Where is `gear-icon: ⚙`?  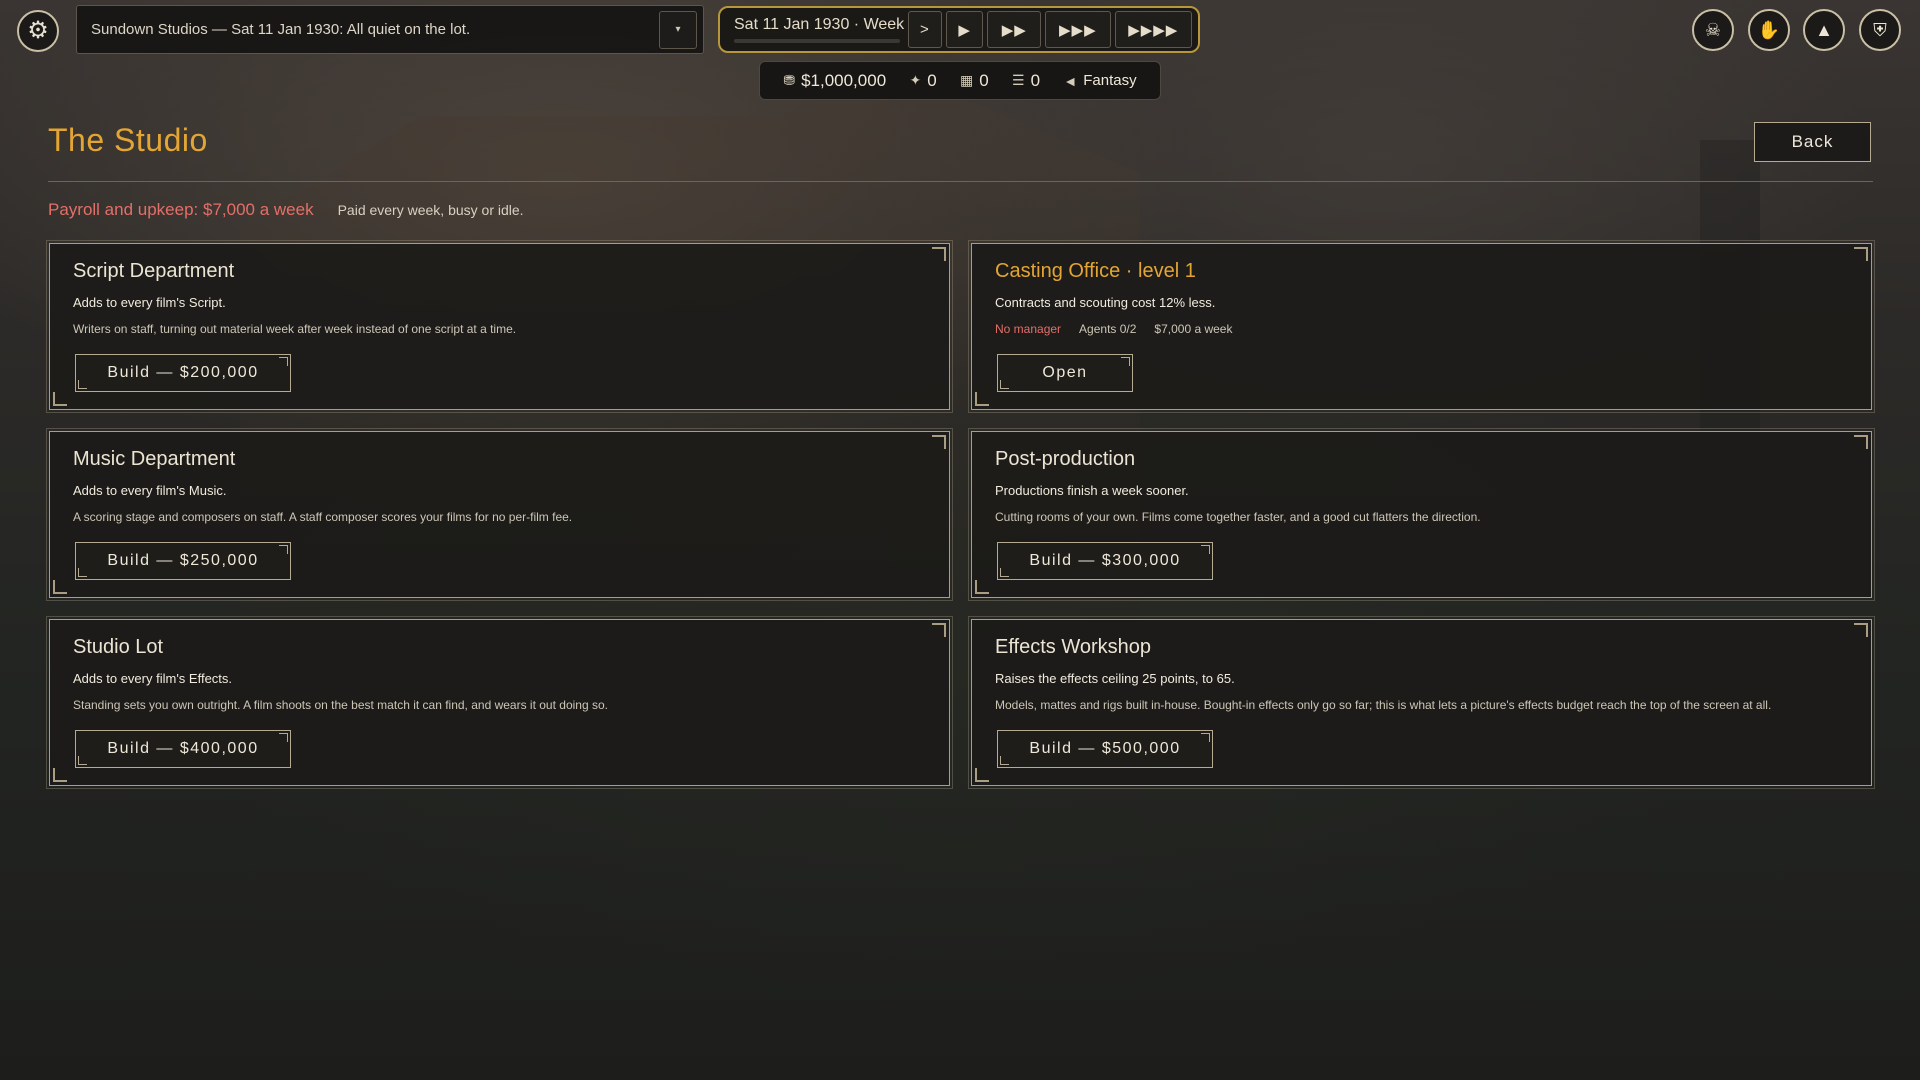
gear-icon: ⚙ is located at coordinates (38, 30).